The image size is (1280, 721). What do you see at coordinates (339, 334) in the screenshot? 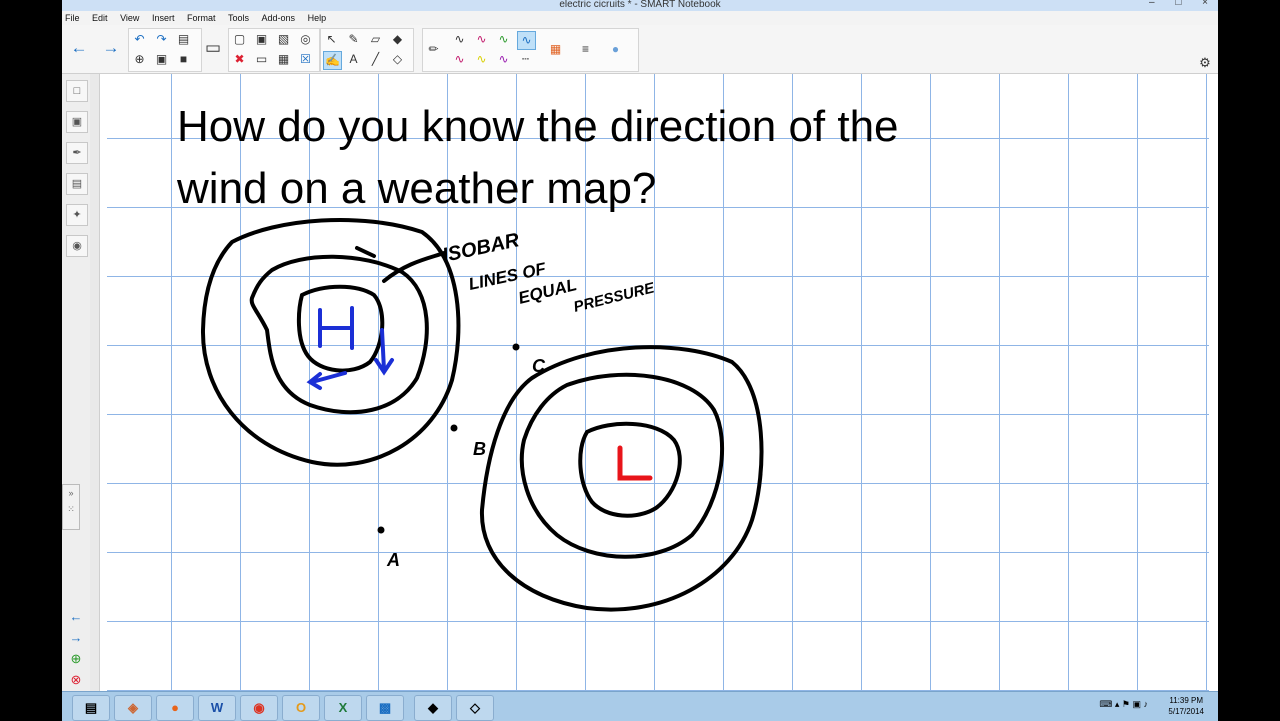
I see `high-middle-isobar` at bounding box center [339, 334].